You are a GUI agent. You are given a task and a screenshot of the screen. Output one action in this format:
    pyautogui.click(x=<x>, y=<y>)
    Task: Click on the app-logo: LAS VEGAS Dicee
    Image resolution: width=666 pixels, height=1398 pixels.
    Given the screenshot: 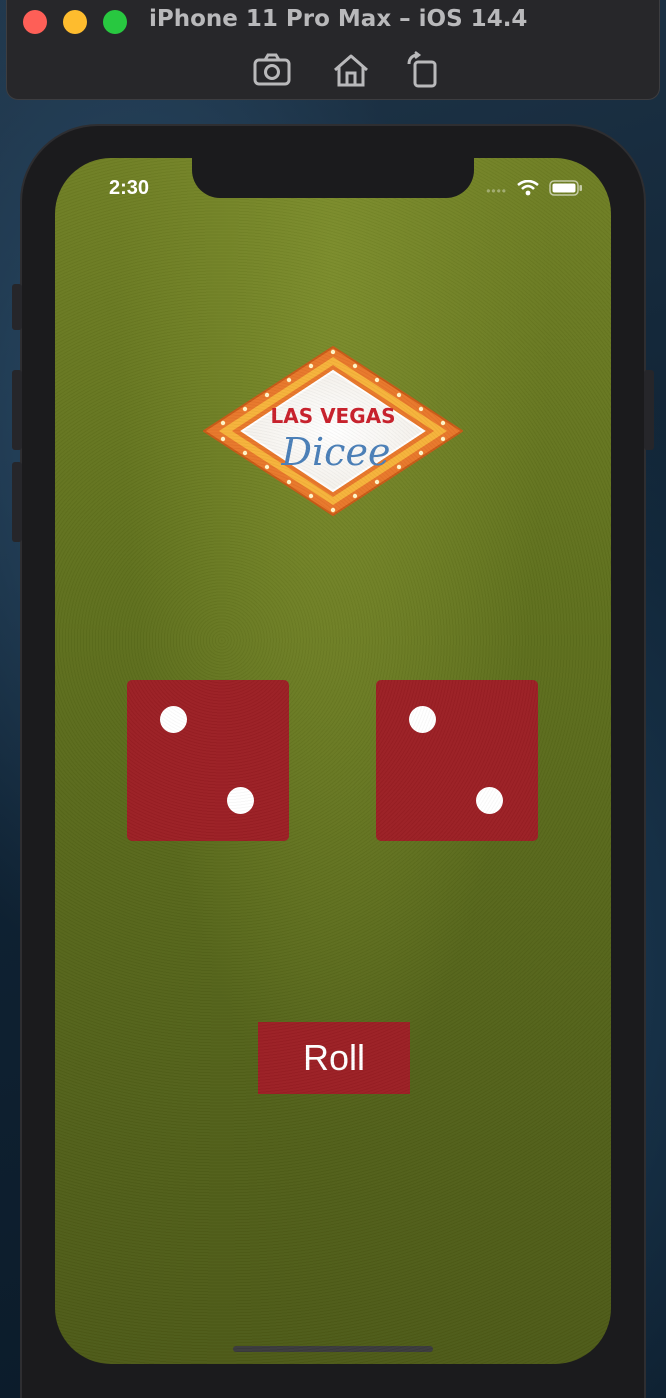 What is the action you would take?
    pyautogui.click(x=333, y=431)
    